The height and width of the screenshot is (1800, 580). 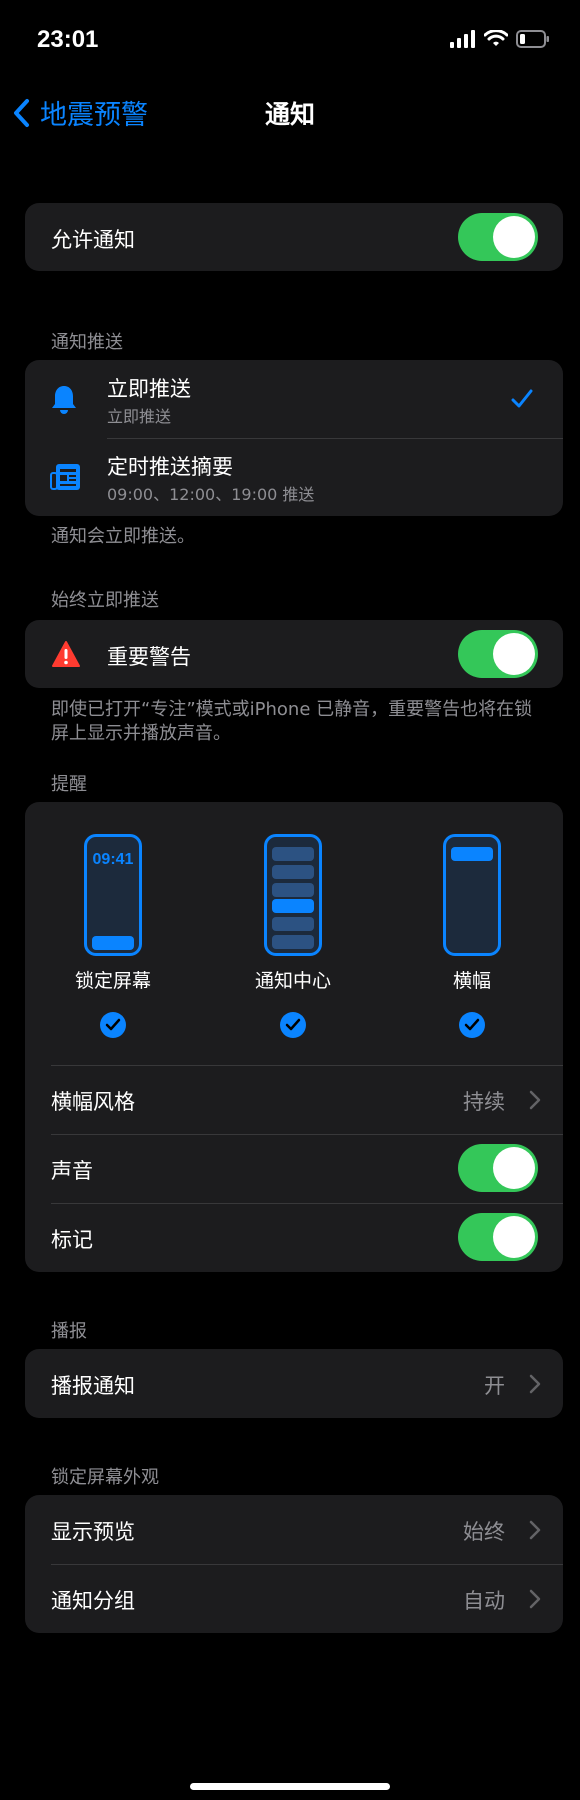 I want to click on delivery-header: 通知推送, so click(x=87, y=342).